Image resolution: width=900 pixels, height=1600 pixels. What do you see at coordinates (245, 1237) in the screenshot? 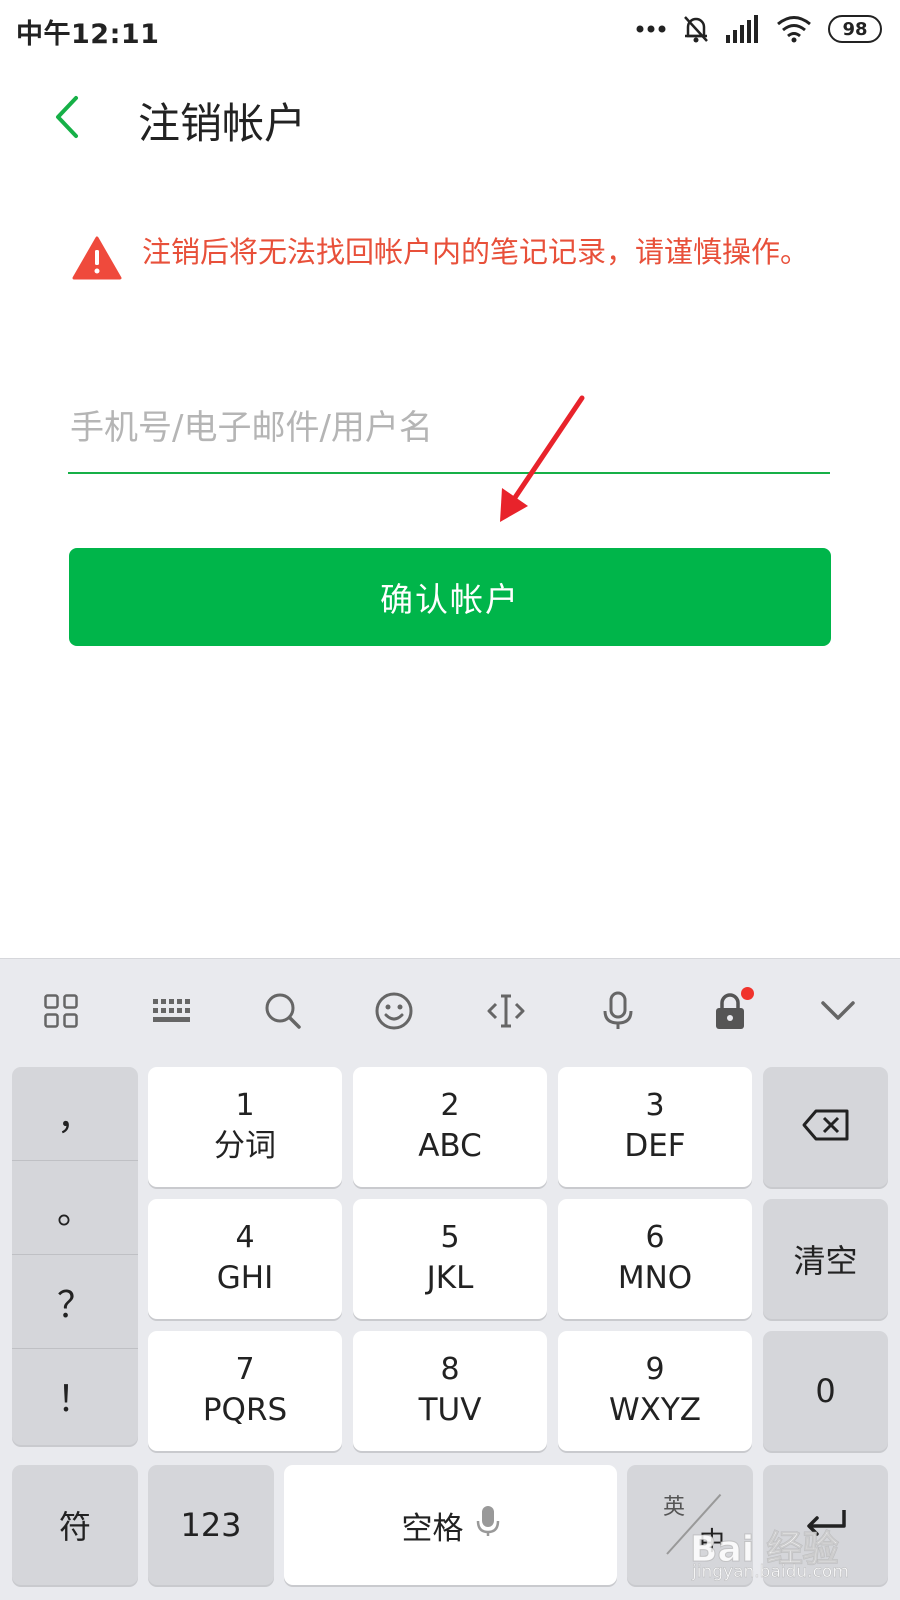
I see `key-number: 4` at bounding box center [245, 1237].